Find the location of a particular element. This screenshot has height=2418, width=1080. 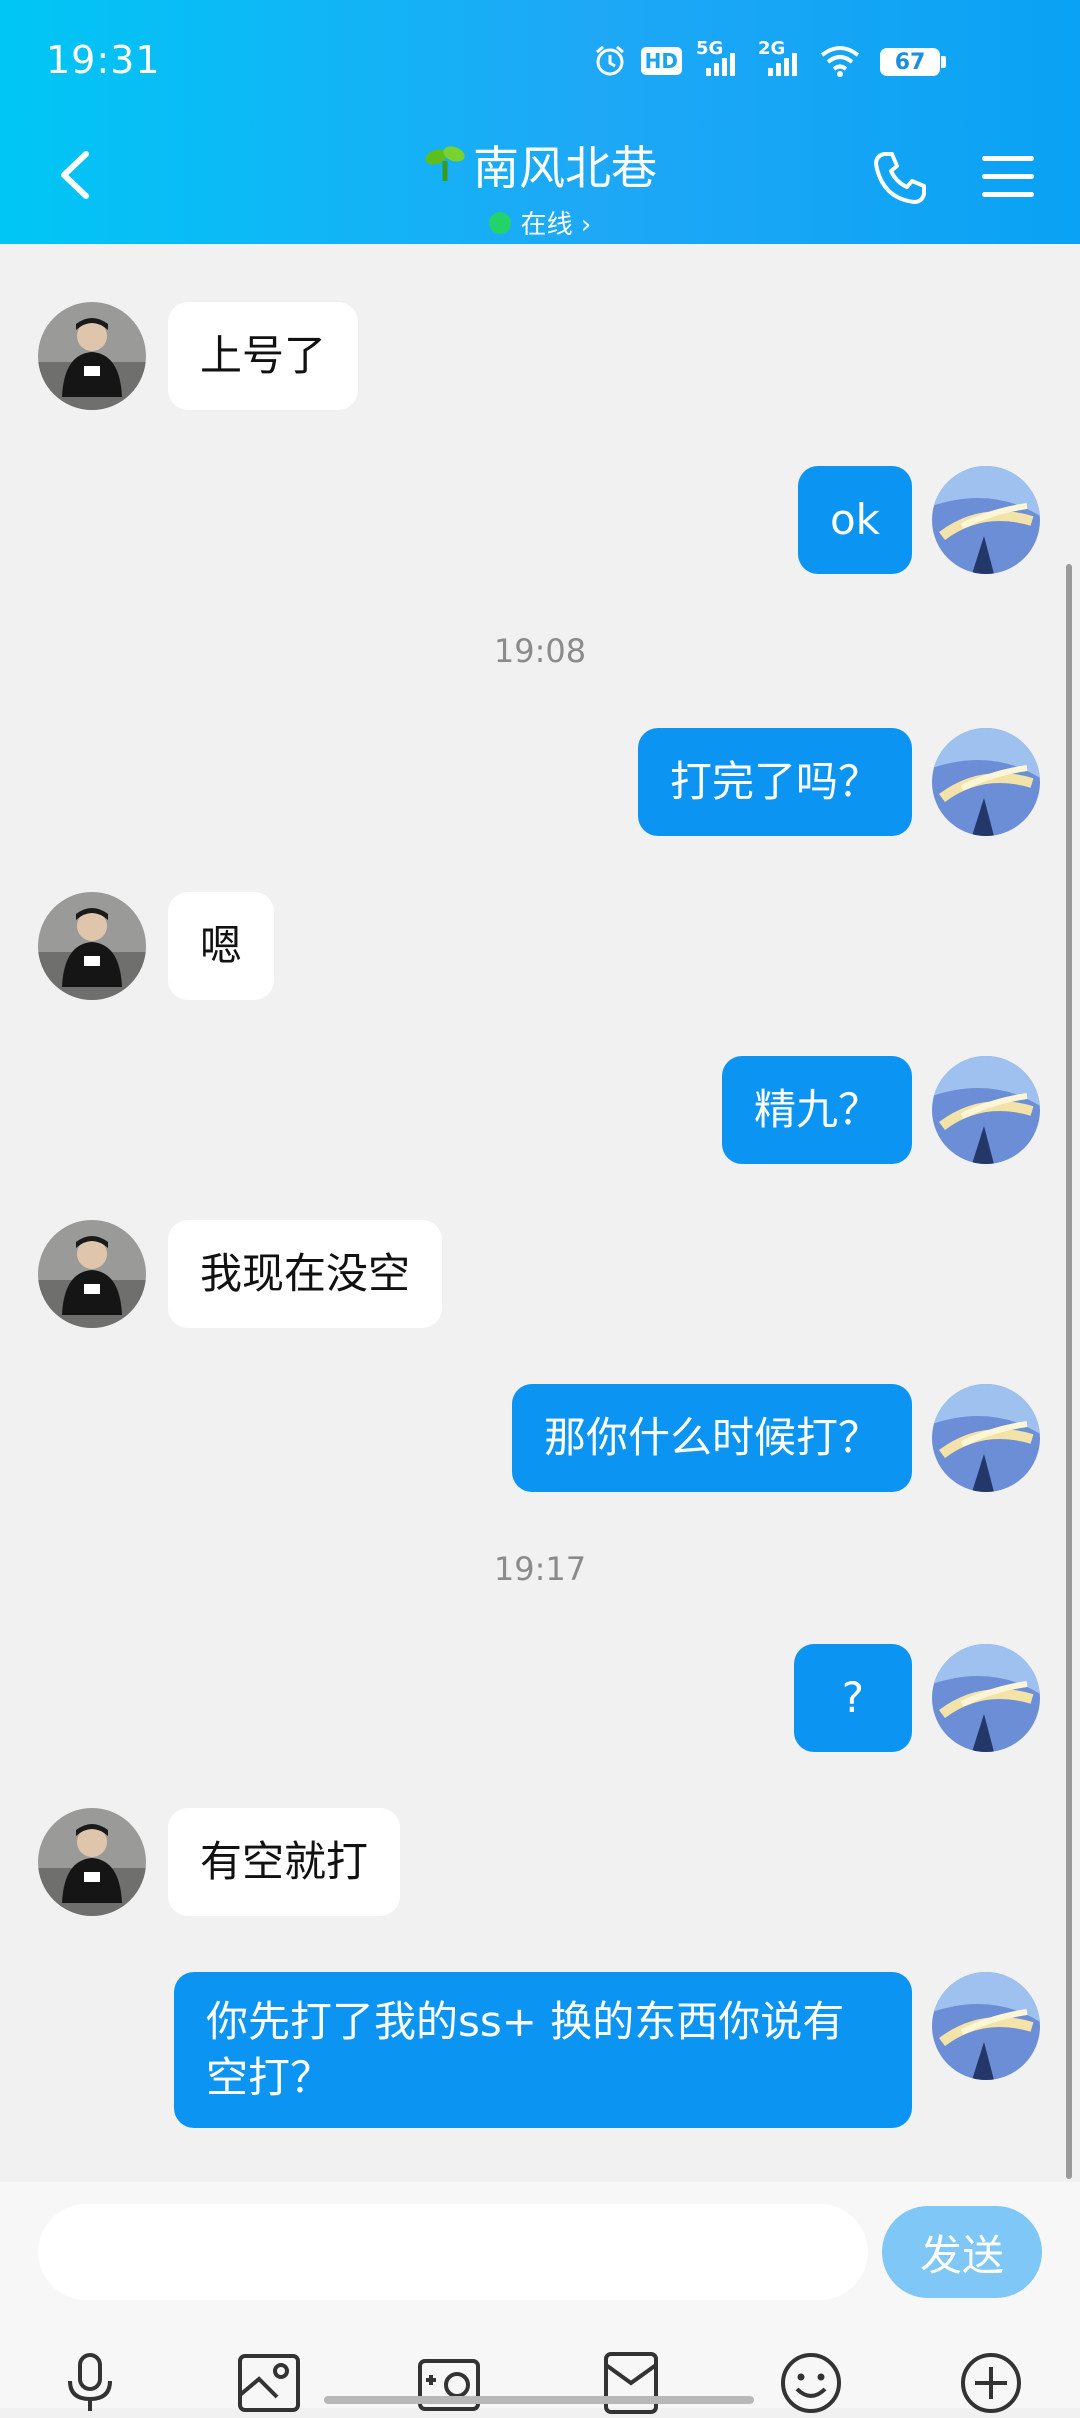

message-bubble-incoming: 上号了 is located at coordinates (263, 356).